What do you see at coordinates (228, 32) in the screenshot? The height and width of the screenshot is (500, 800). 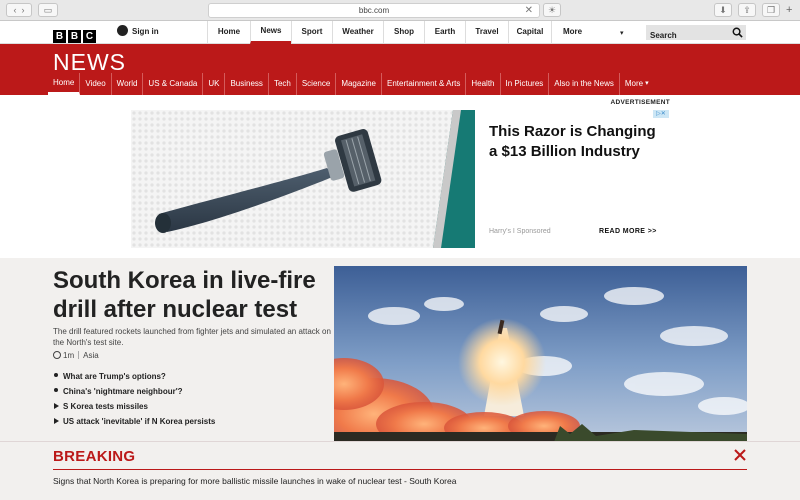 I see `topnav-item: Home` at bounding box center [228, 32].